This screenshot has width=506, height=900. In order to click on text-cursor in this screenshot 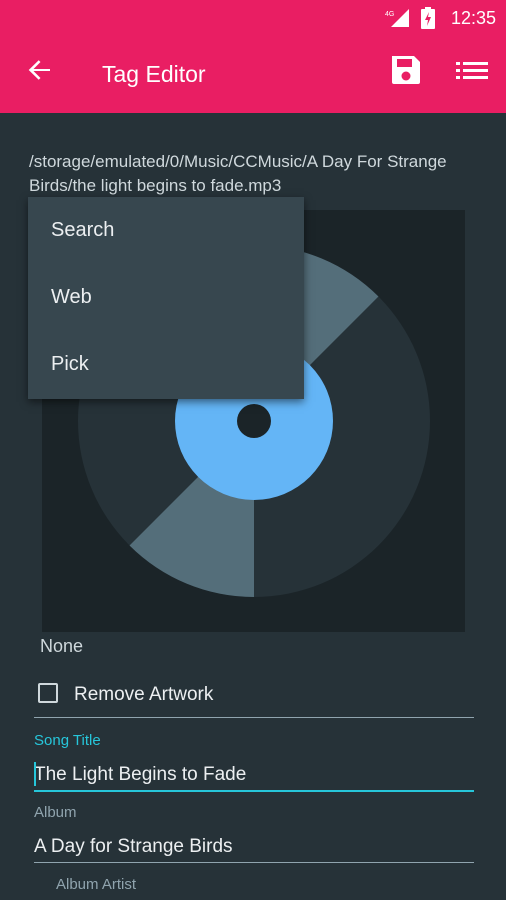, I will do `click(35, 774)`.